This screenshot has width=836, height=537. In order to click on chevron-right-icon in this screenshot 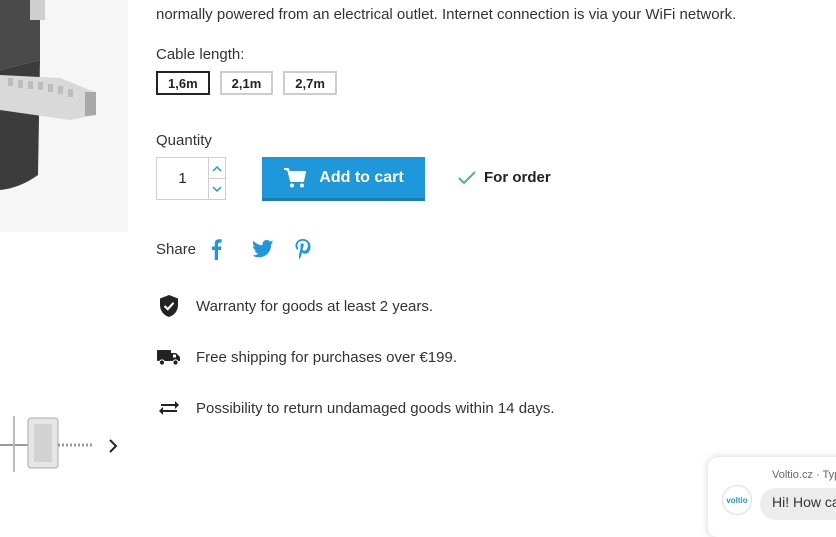, I will do `click(113, 446)`.